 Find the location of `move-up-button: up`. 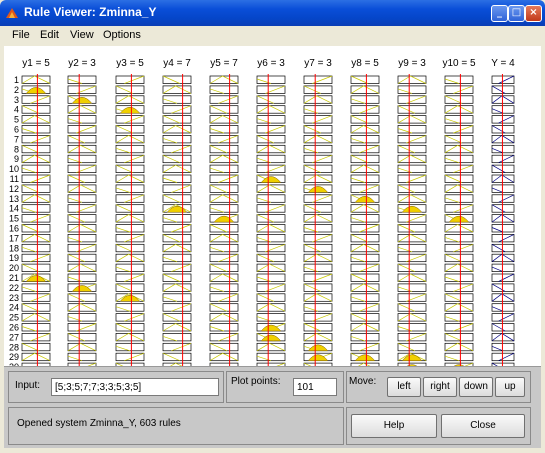

move-up-button: up is located at coordinates (510, 387).